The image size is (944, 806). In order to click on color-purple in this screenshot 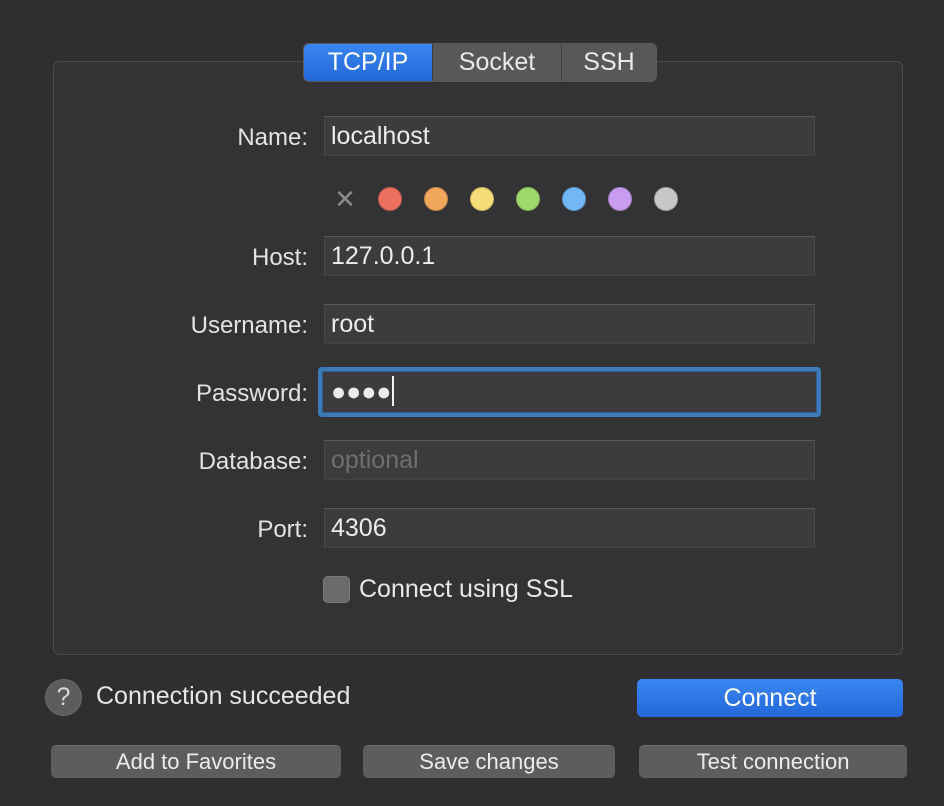, I will do `click(620, 199)`.